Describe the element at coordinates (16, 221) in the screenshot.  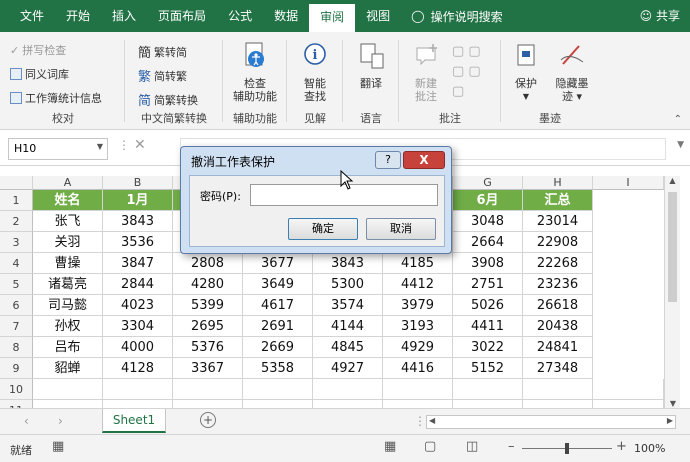
I see `row-header: 2` at that location.